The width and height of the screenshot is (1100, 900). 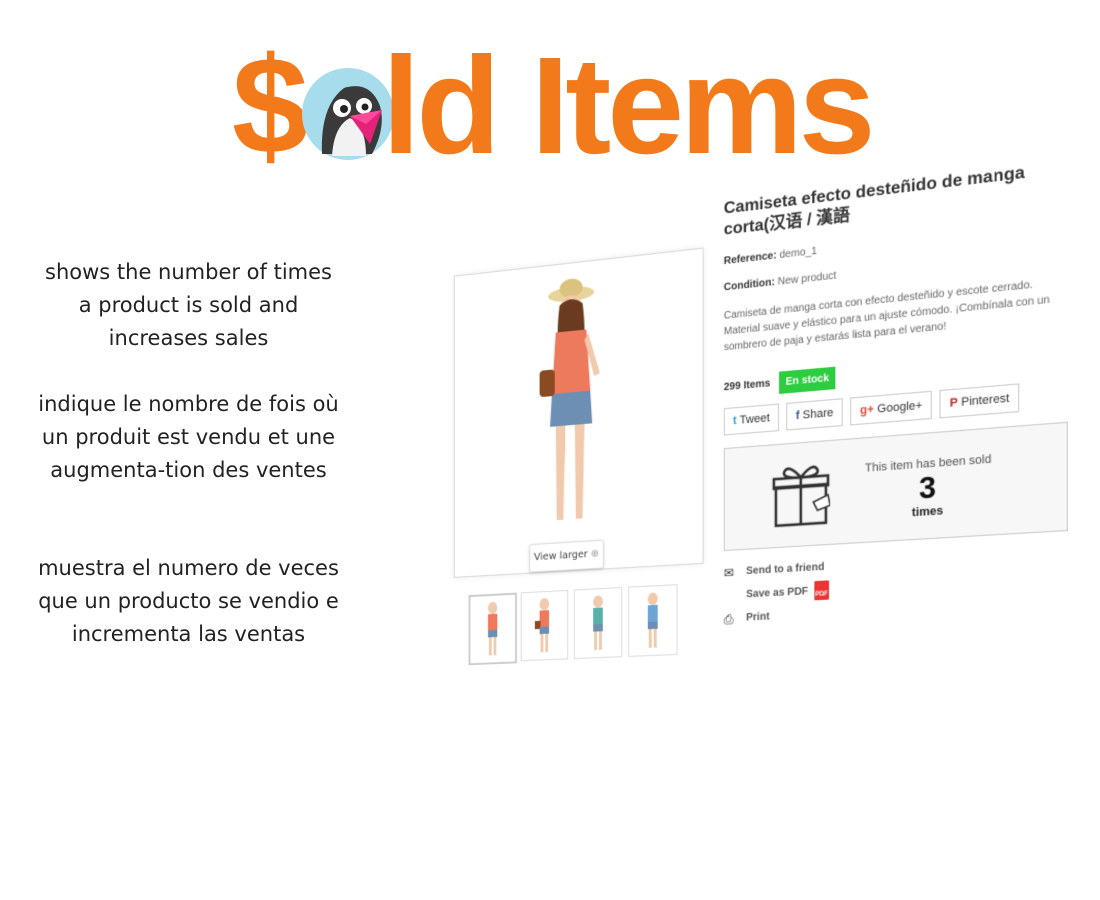 What do you see at coordinates (729, 573) in the screenshot?
I see `envelope-icon: ✉` at bounding box center [729, 573].